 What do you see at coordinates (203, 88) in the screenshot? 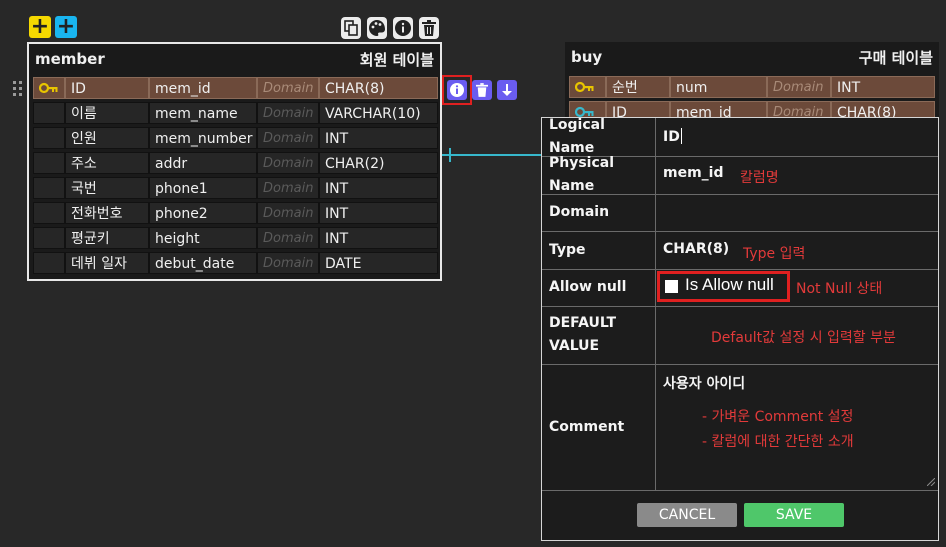
I see `column-physical-name: mem_id` at bounding box center [203, 88].